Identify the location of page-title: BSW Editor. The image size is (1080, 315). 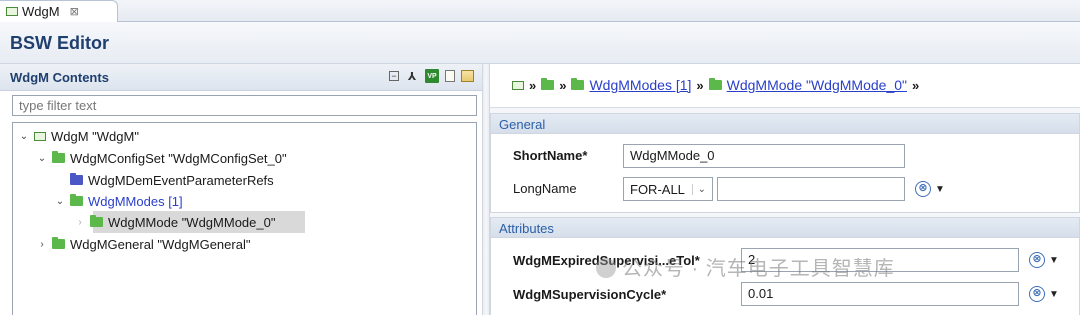
(59, 43).